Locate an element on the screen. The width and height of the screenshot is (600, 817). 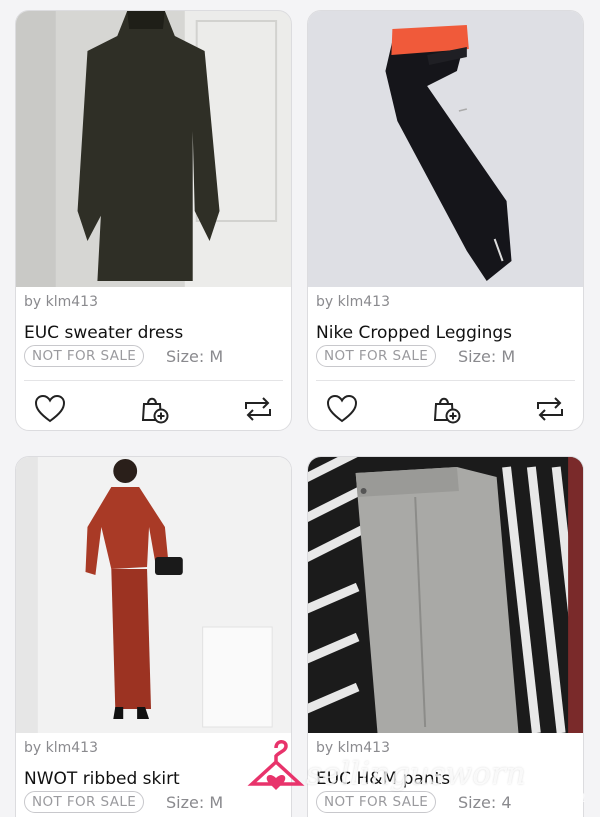
size-label: Size: 4 is located at coordinates (485, 802).